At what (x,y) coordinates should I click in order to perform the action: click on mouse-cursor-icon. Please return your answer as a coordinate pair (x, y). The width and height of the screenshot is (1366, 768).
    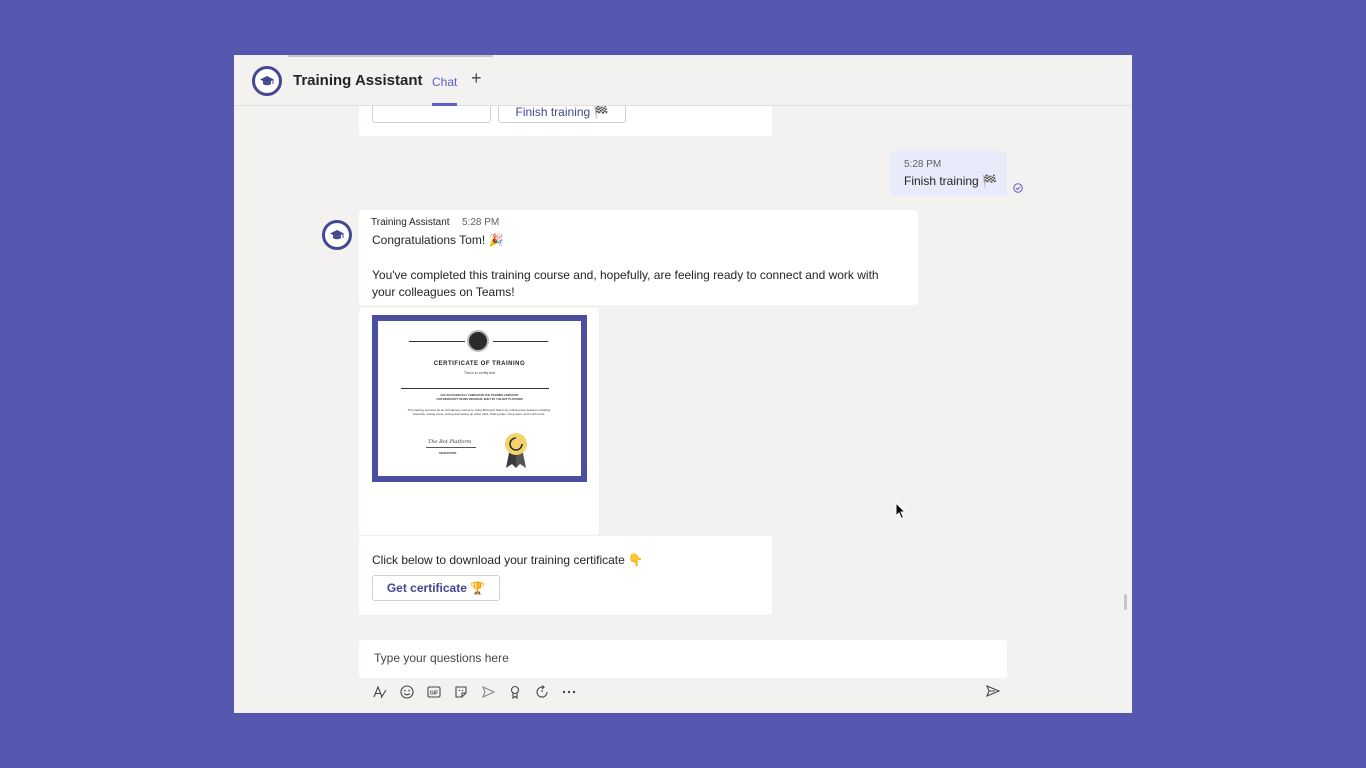
    Looking at the image, I should click on (901, 511).